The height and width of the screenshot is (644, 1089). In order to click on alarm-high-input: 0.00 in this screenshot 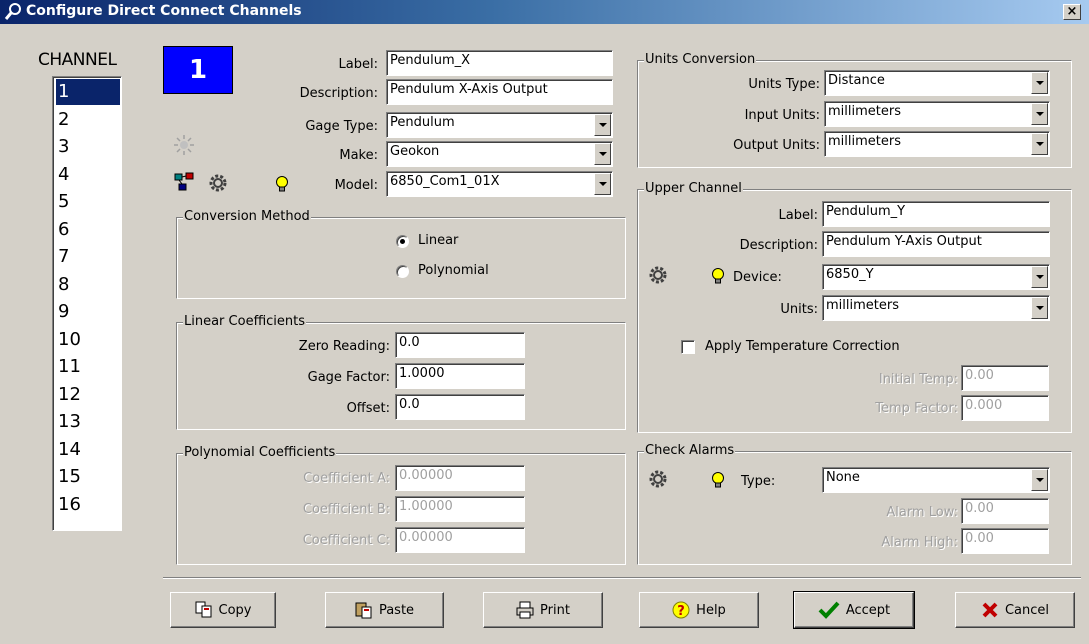, I will do `click(1005, 541)`.